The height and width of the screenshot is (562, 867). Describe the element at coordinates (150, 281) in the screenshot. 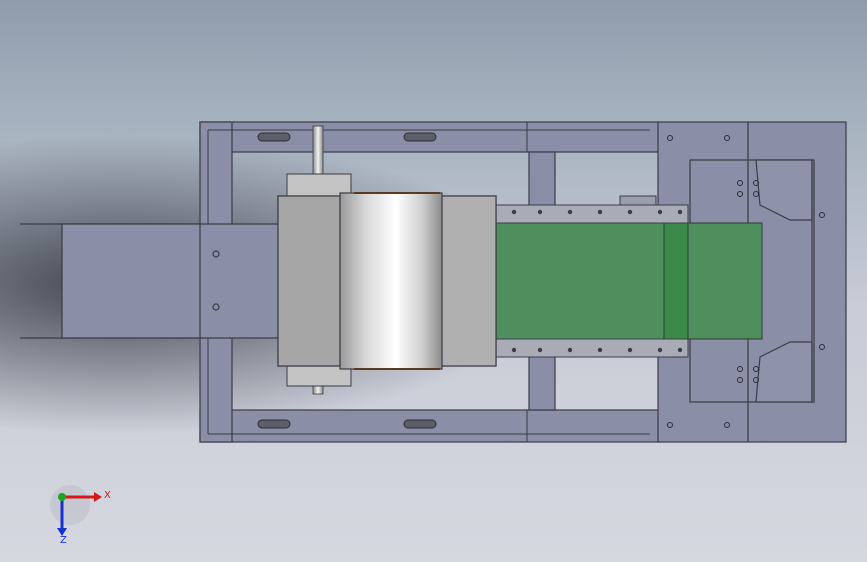

I see `infeed-chute` at that location.